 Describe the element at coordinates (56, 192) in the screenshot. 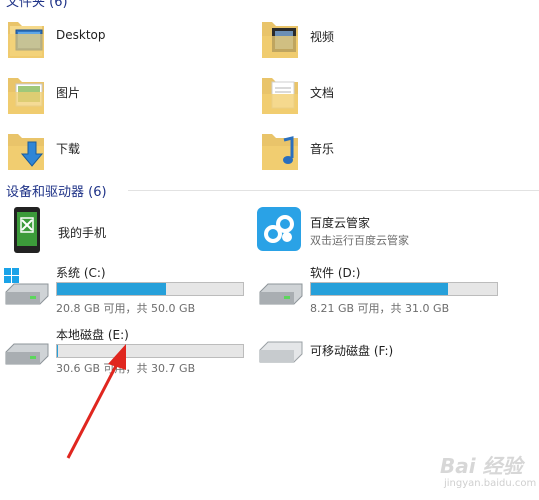

I see `devices-section-title: 设备和驱动器 (6)` at that location.